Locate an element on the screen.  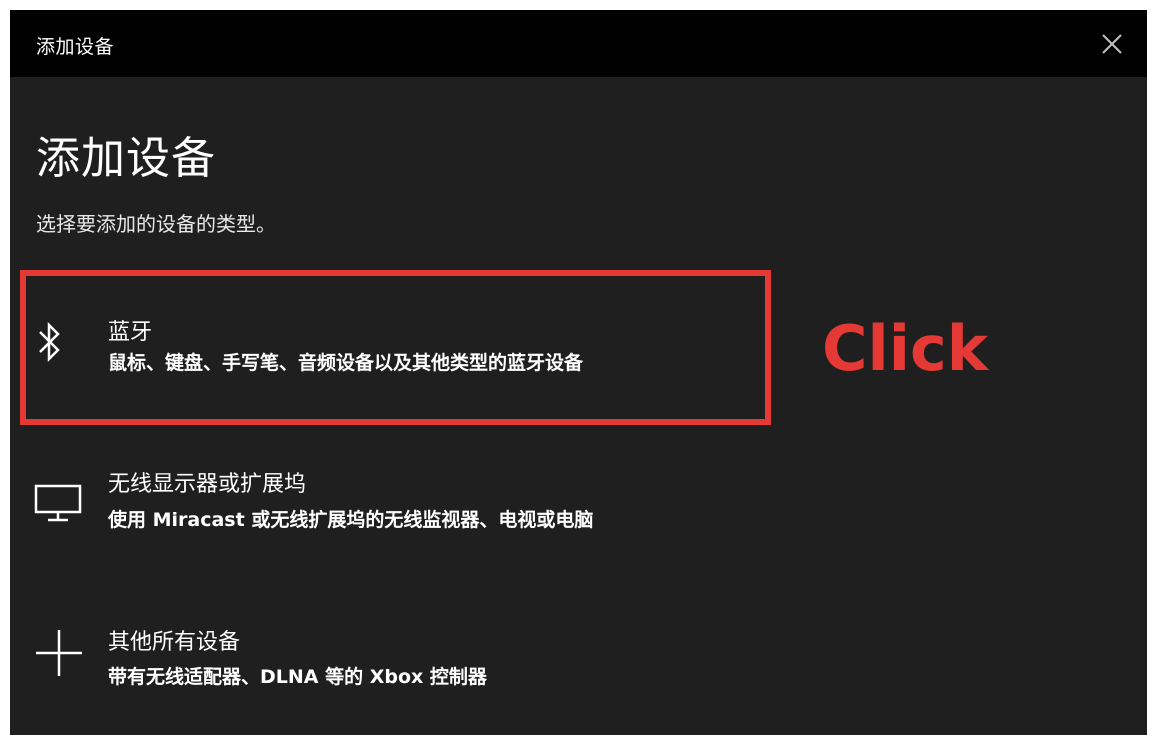
page-title: 添加设备 is located at coordinates (126, 158).